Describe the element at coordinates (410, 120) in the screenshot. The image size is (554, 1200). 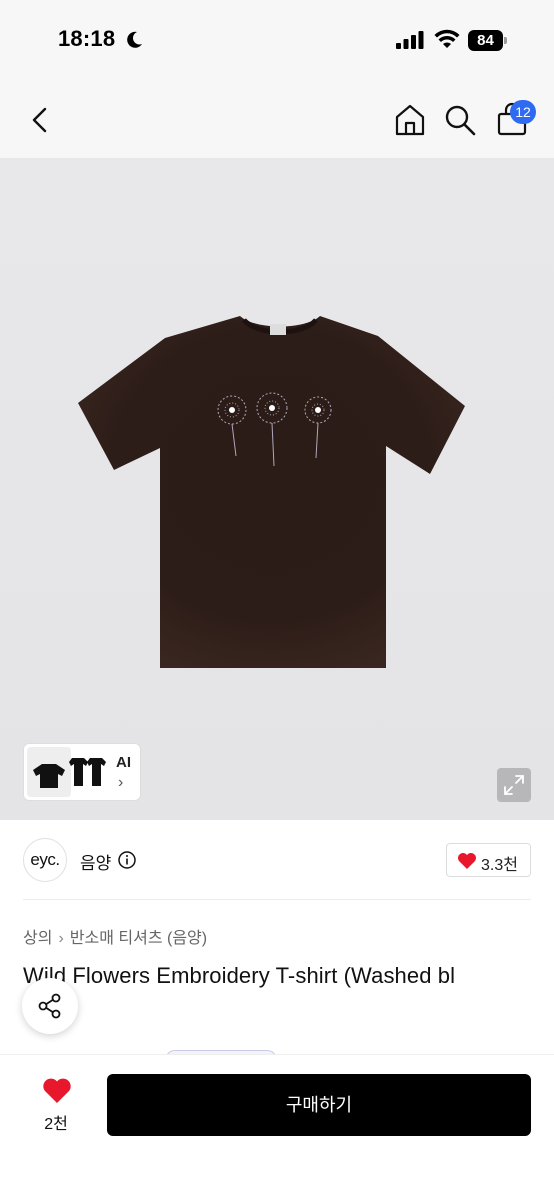
I see `home-icon` at that location.